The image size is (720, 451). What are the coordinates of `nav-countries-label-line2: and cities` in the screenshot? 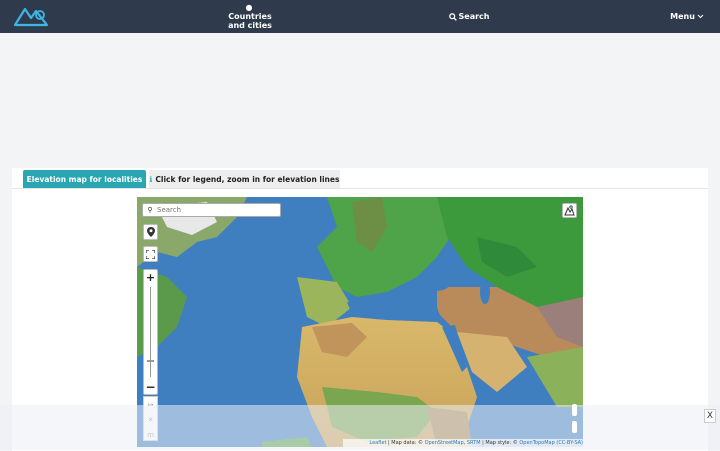 It's located at (250, 25).